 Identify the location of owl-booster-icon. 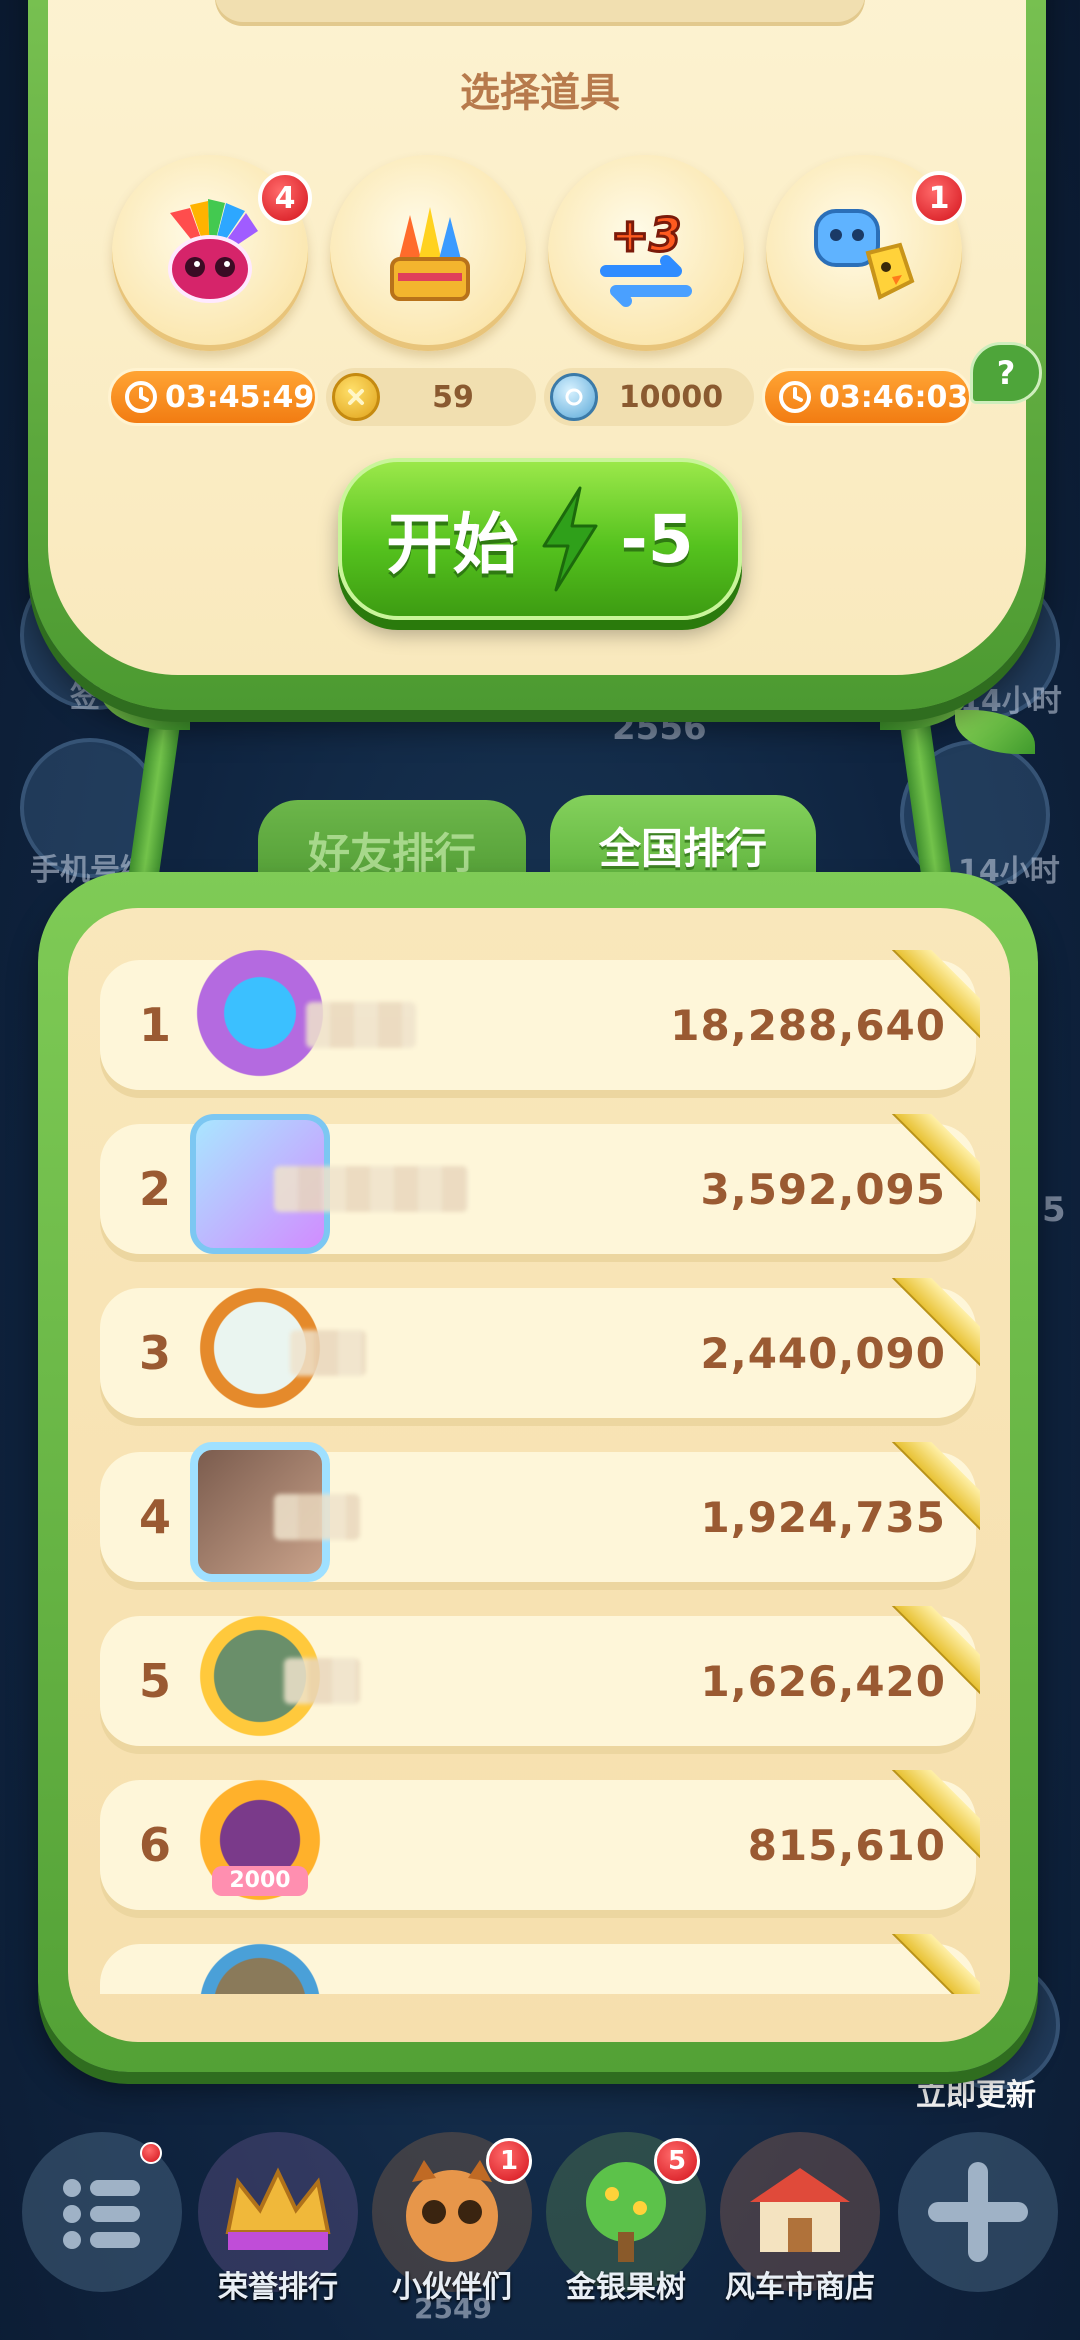
(210, 253).